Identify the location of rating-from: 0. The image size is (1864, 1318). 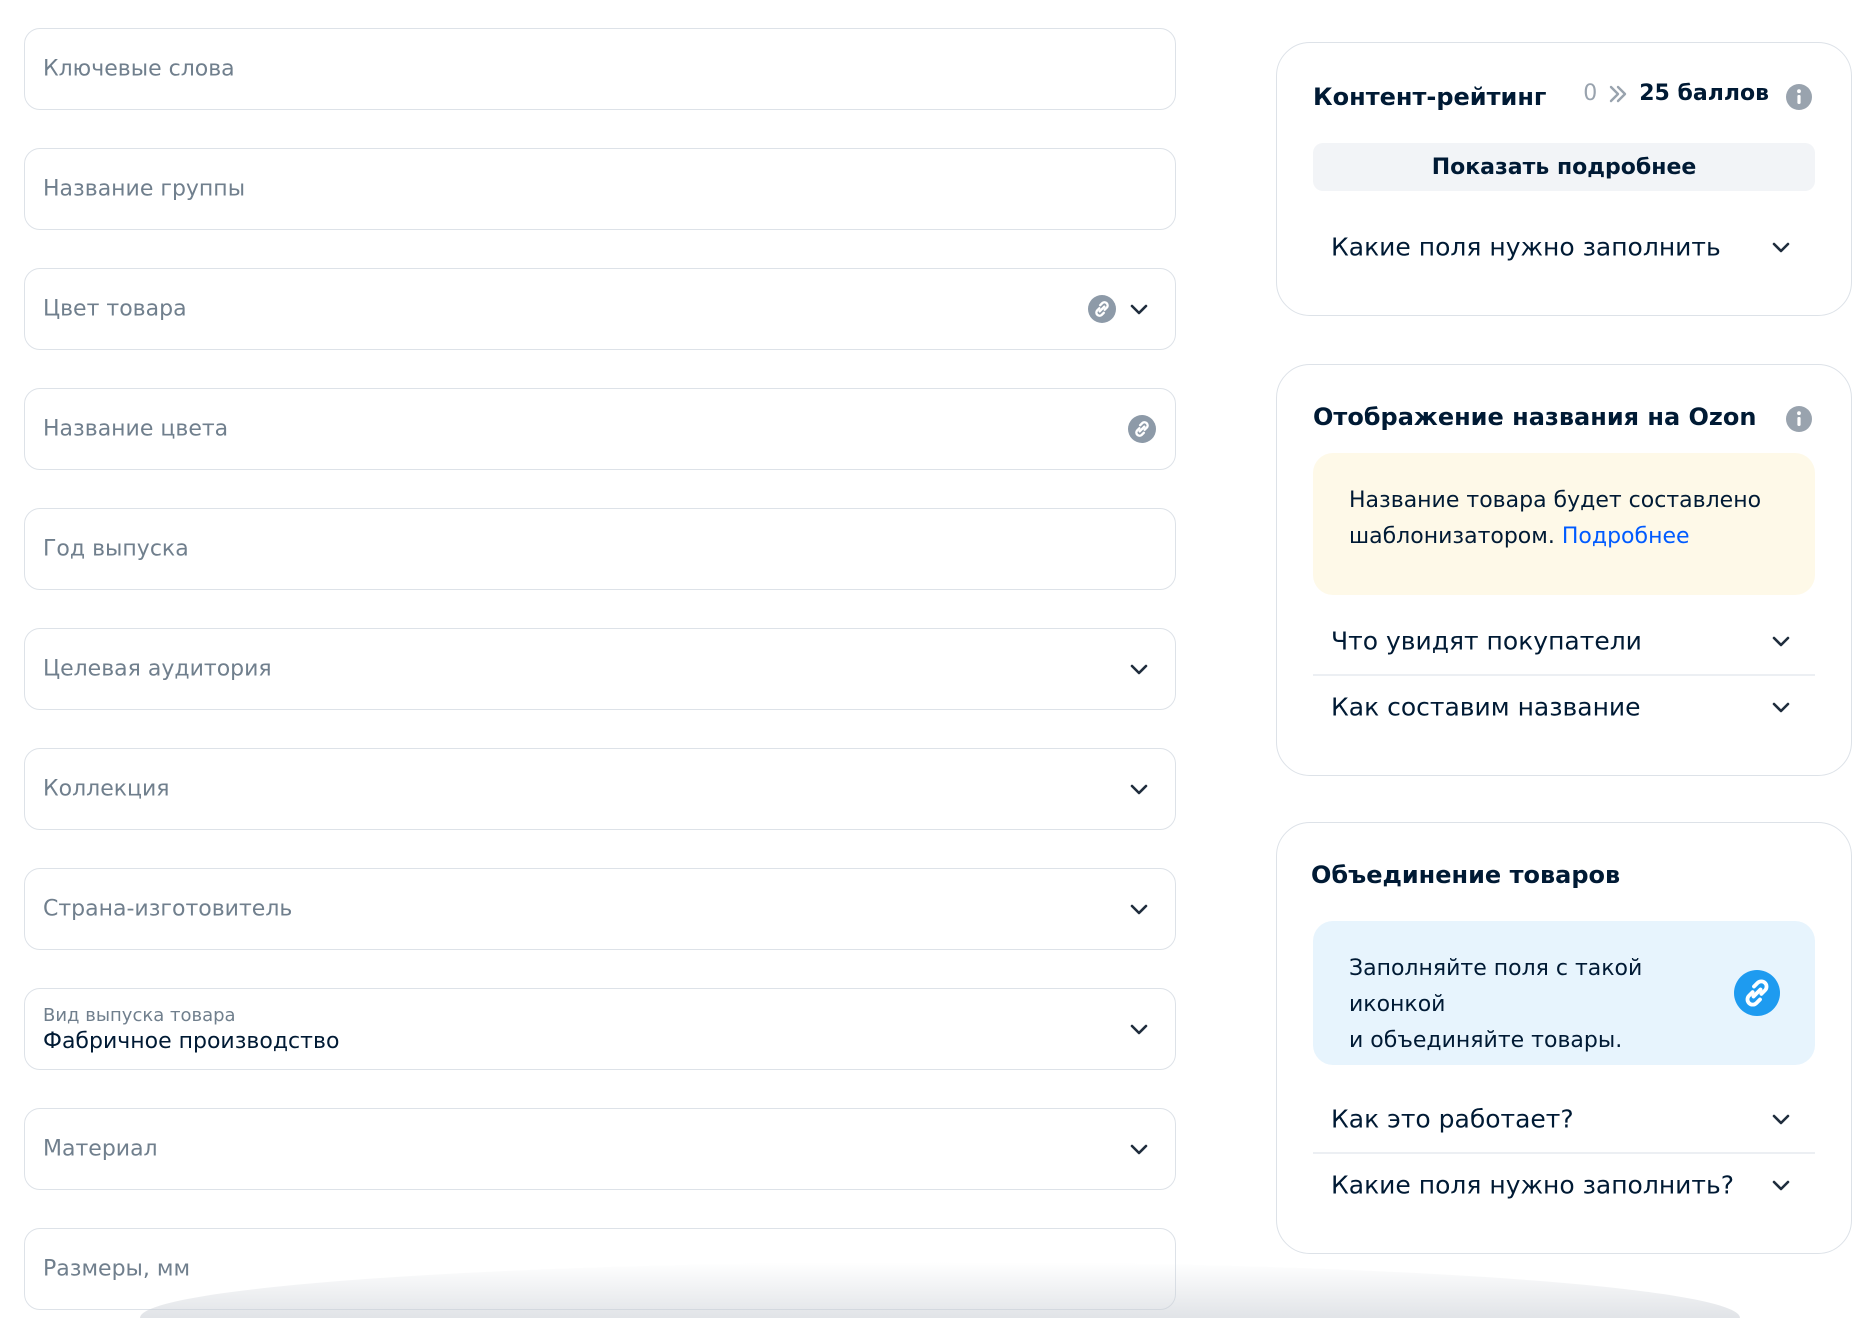
(1590, 93).